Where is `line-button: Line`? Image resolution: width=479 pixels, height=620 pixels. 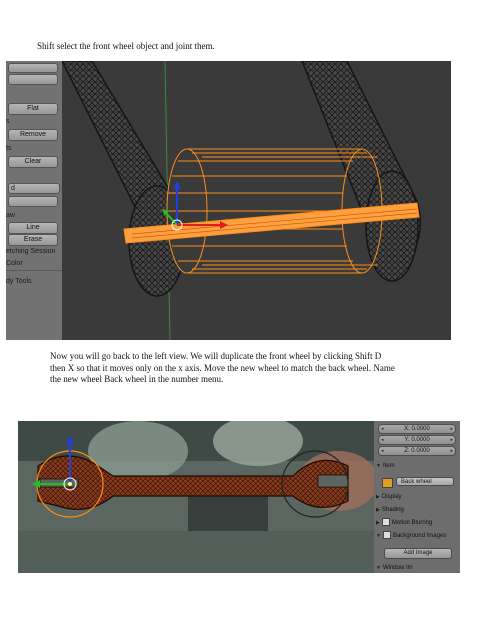 line-button: Line is located at coordinates (33, 228).